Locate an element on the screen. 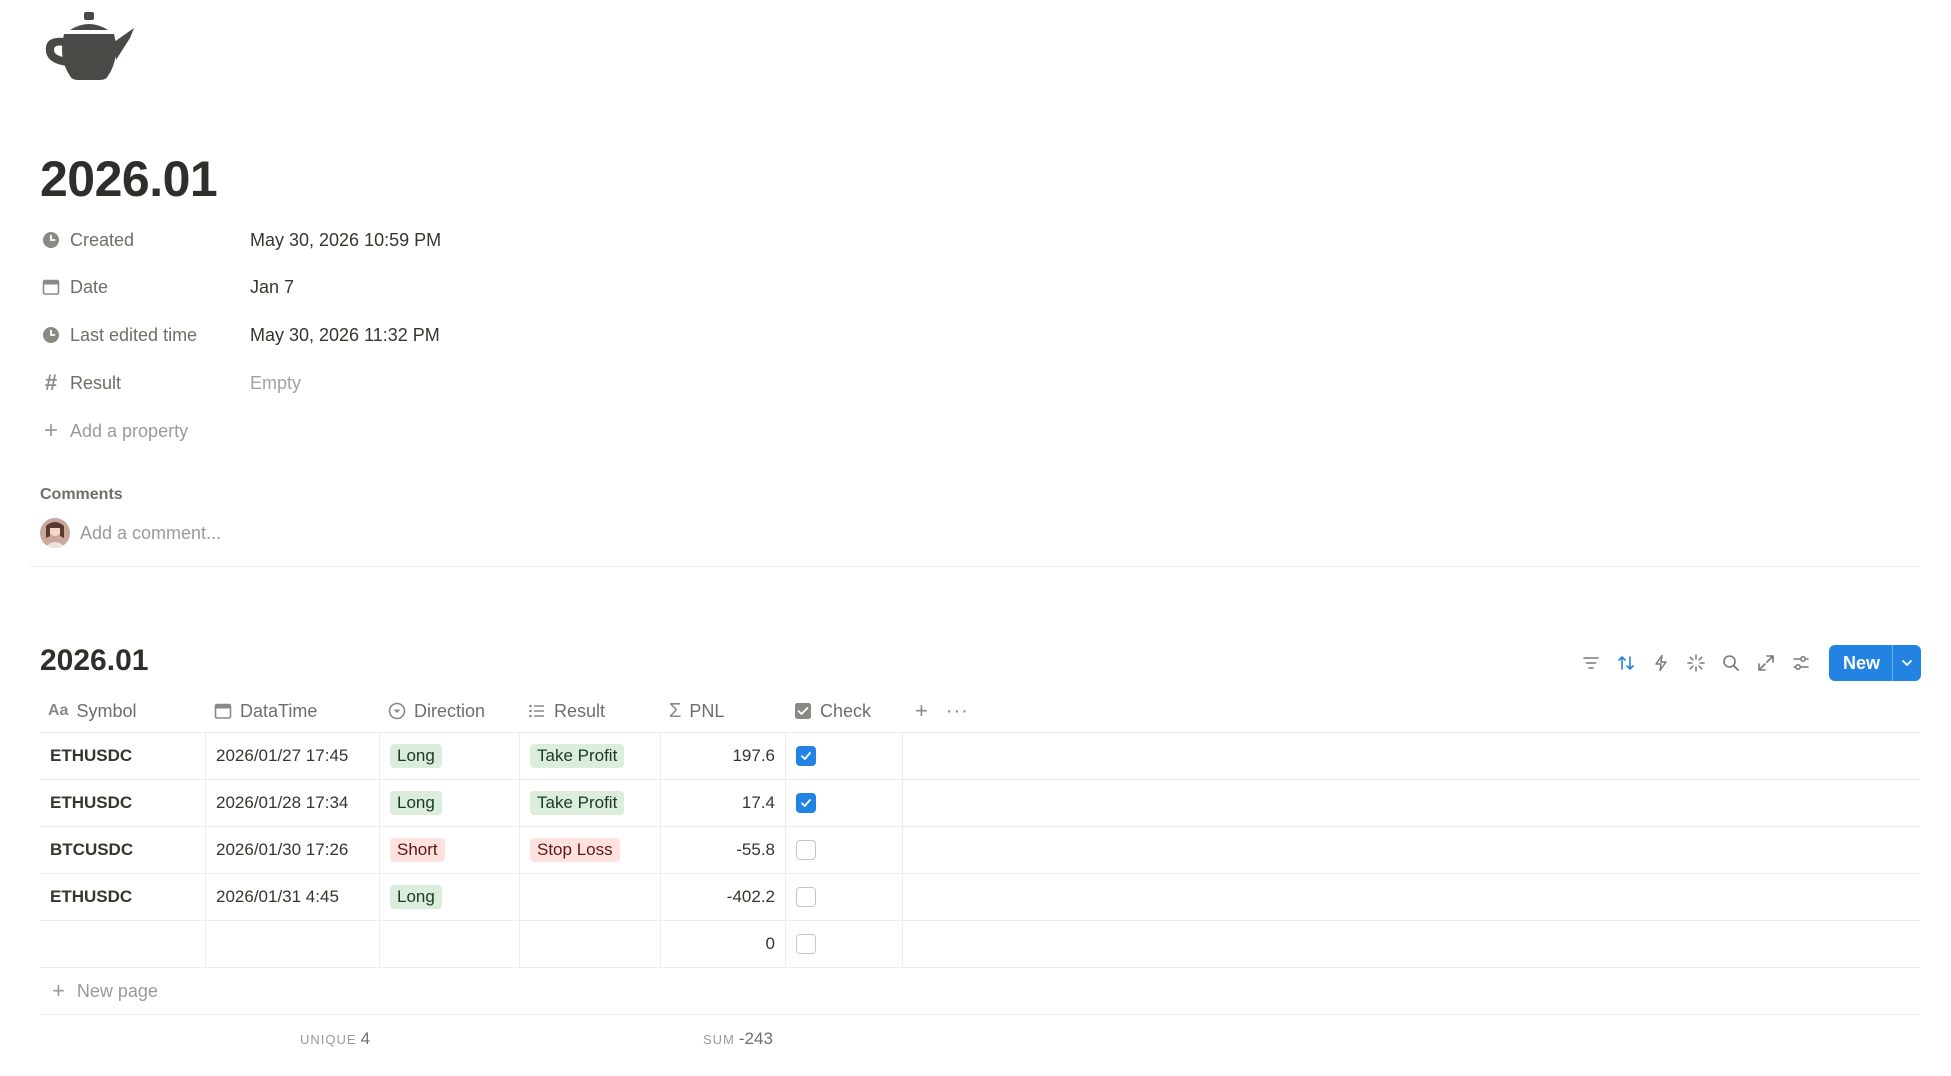  new-page-button: + New page is located at coordinates (980, 991).